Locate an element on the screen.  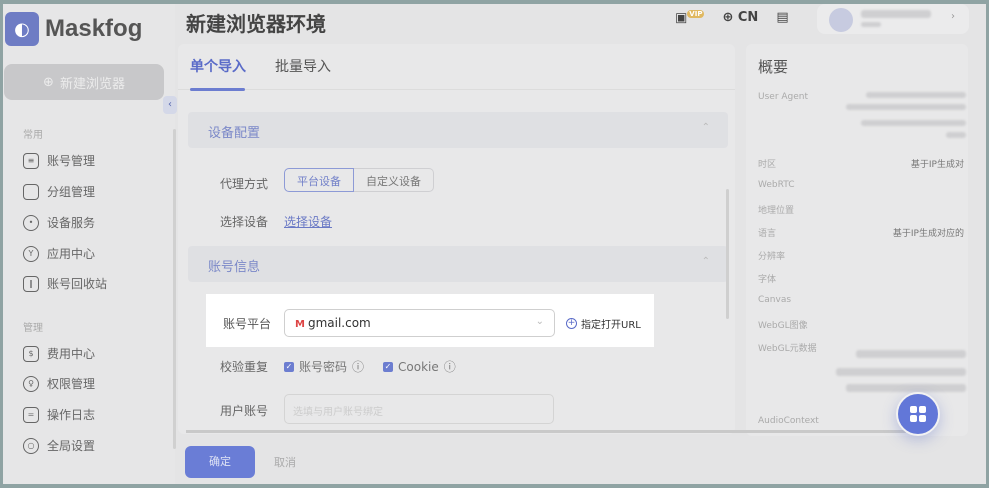
sidebar-item-label: 分组管理 is located at coordinates (71, 192).